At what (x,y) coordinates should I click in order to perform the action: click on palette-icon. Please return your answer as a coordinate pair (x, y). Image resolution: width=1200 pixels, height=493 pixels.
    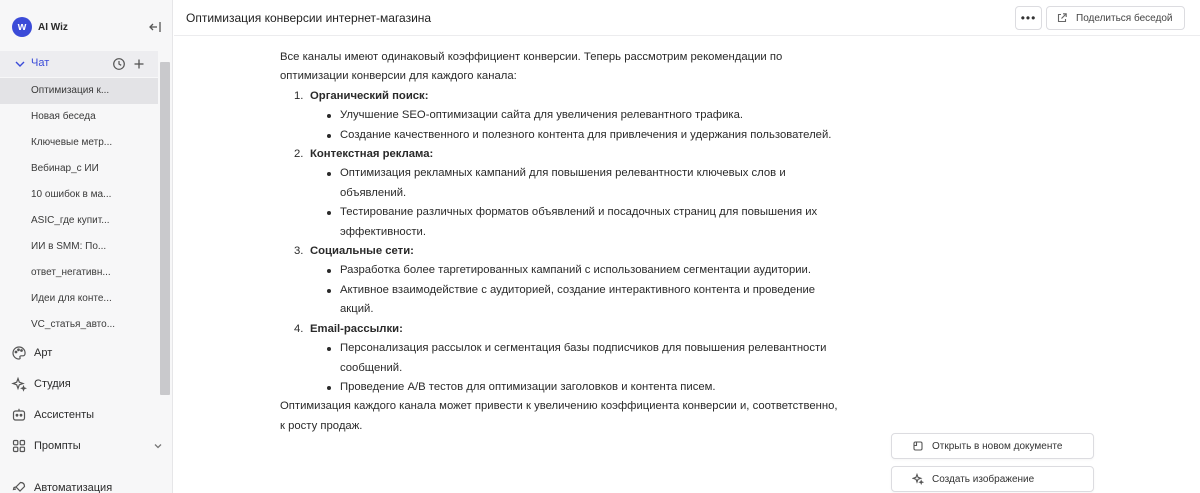
    Looking at the image, I should click on (19, 353).